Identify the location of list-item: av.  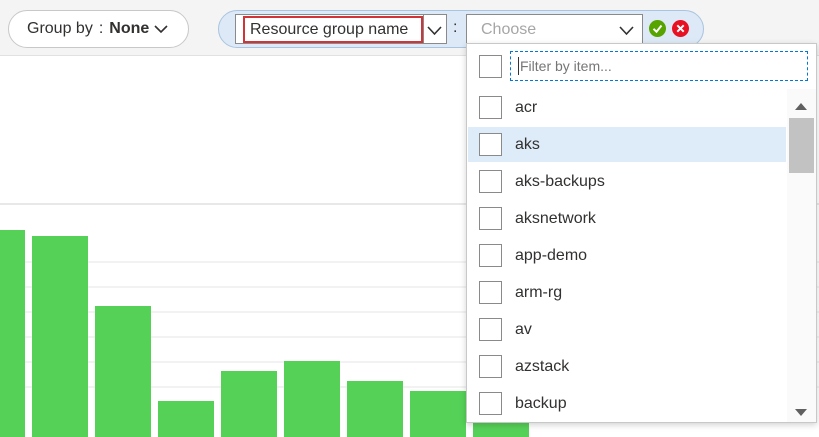
(627, 329).